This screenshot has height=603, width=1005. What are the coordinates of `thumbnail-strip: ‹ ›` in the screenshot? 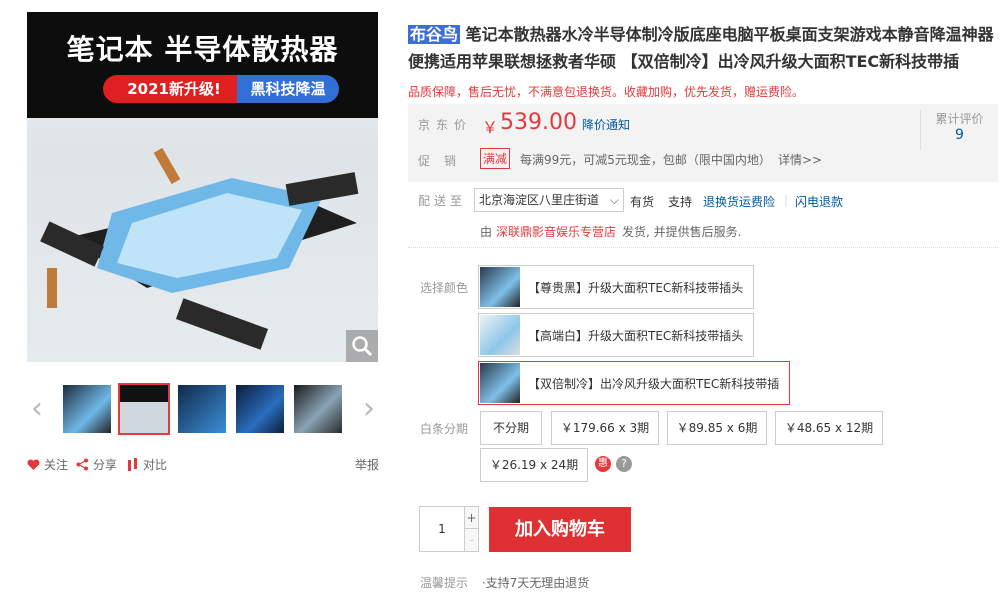 It's located at (203, 409).